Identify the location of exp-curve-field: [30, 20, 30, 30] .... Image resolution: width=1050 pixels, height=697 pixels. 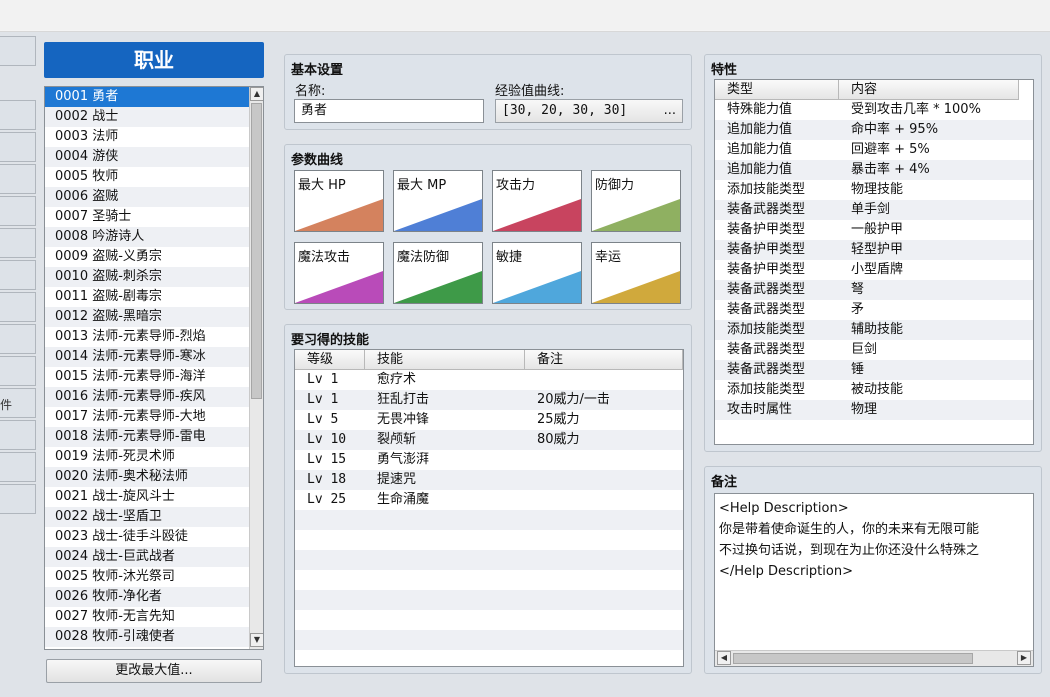
(589, 111).